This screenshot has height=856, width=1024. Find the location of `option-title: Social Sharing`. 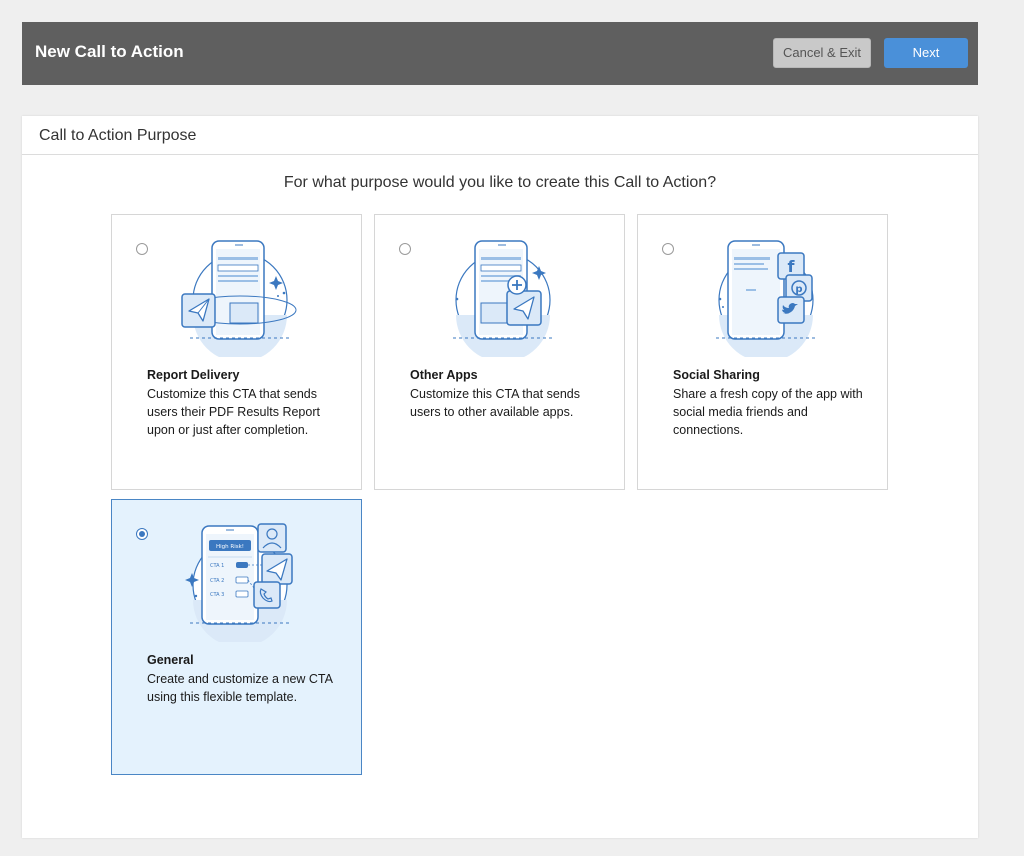

option-title: Social Sharing is located at coordinates (716, 375).